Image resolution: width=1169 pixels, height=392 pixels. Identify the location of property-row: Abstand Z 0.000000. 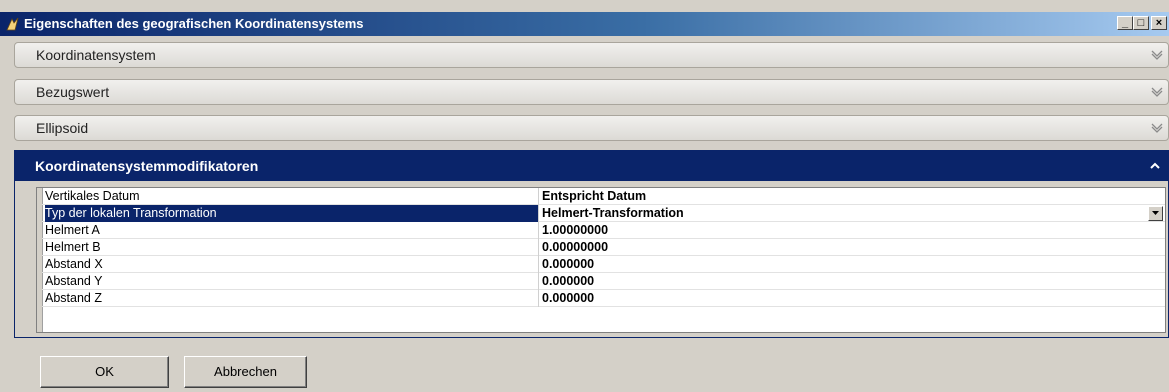
(603, 298).